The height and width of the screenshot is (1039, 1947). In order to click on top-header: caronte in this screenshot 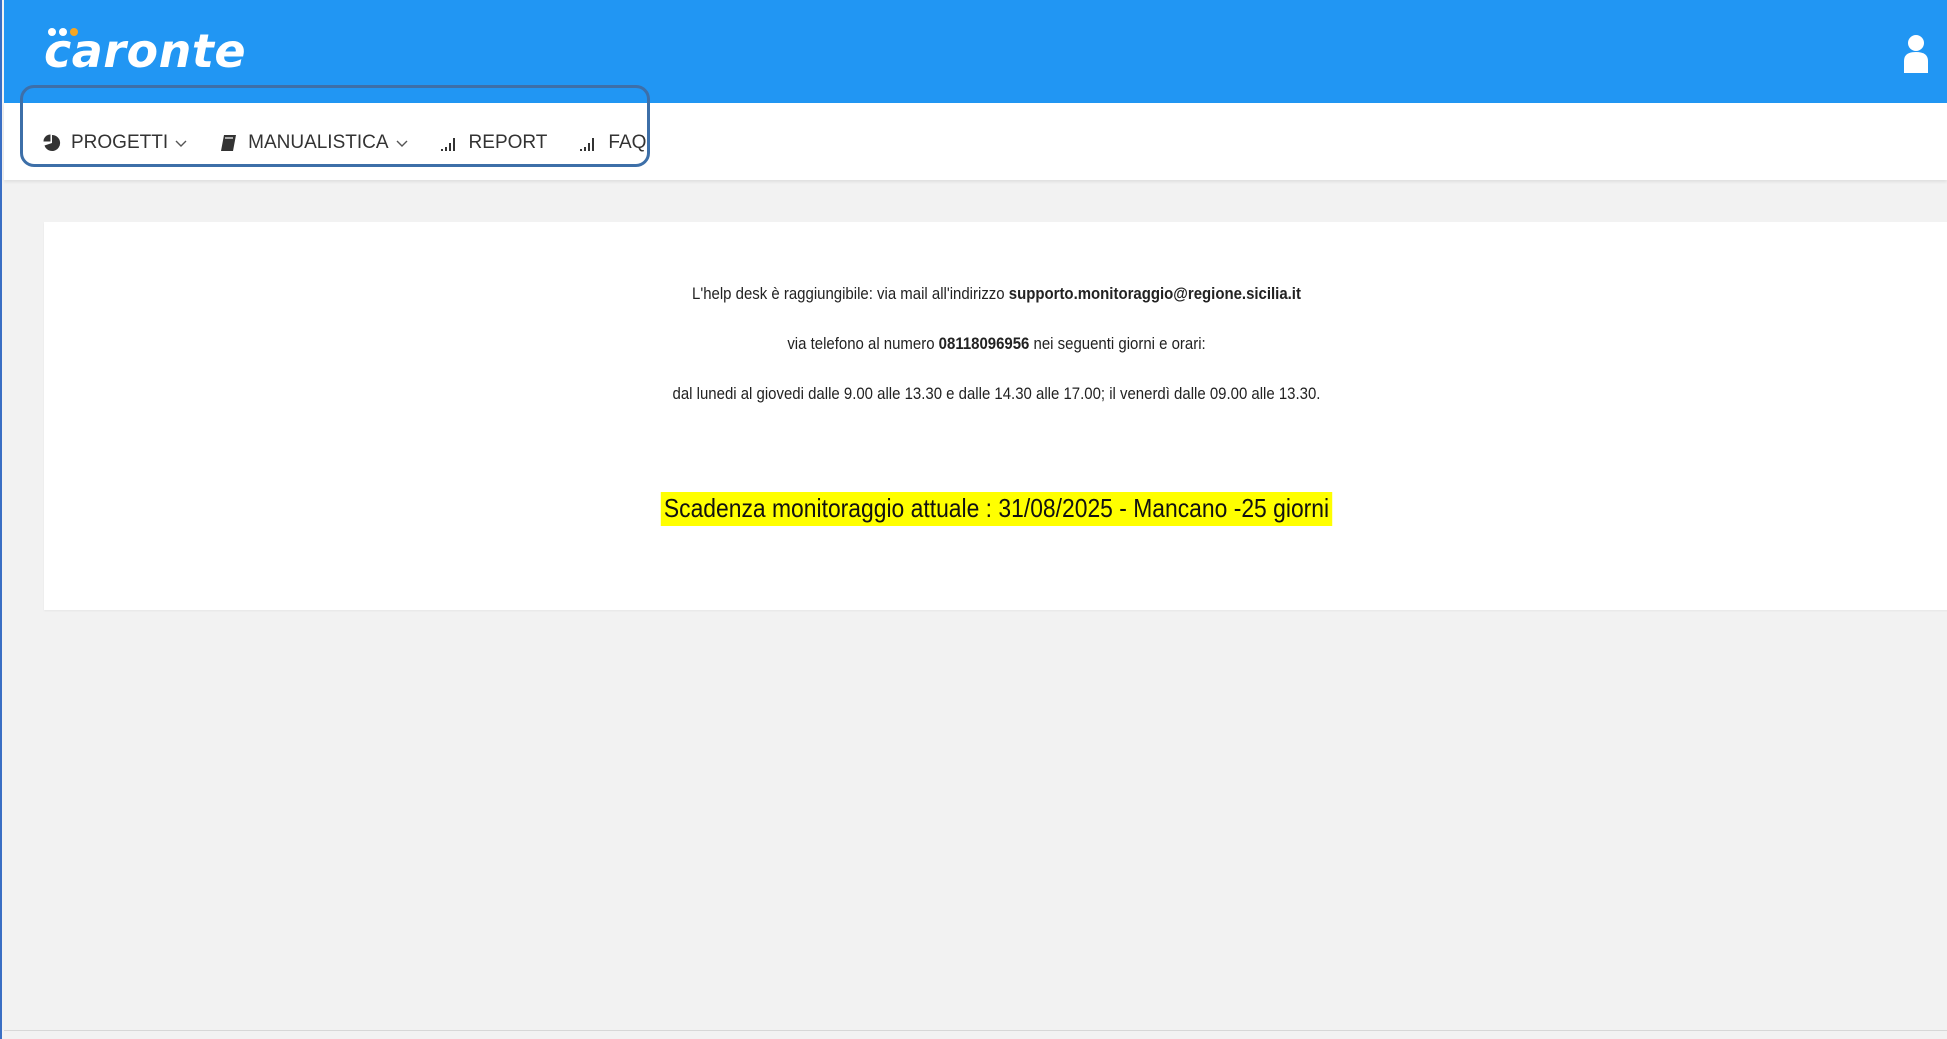, I will do `click(975, 51)`.